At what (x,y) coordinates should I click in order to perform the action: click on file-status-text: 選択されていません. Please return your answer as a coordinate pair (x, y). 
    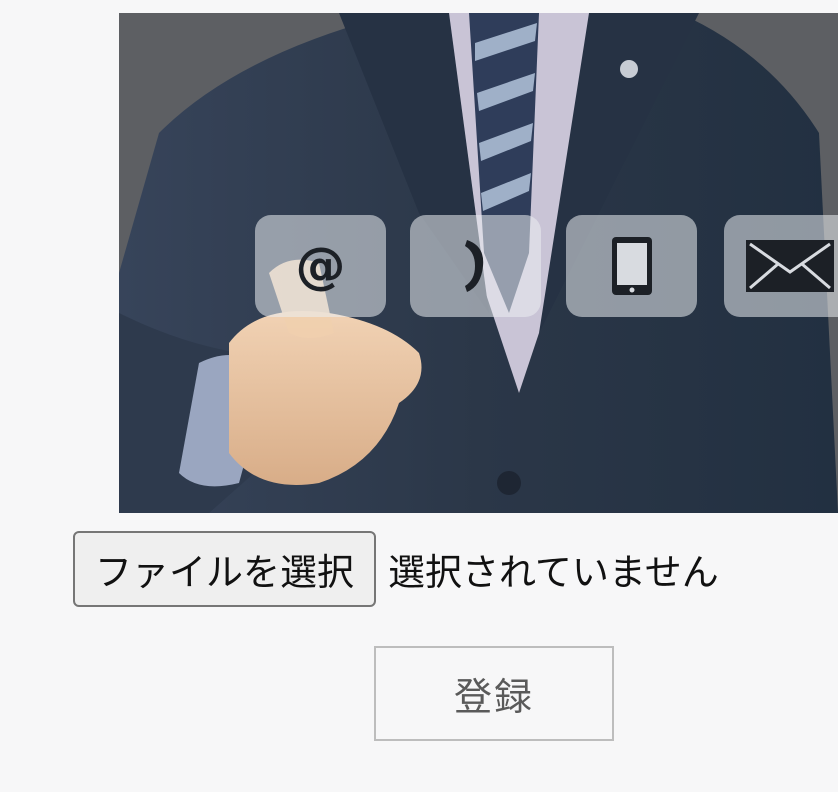
    Looking at the image, I should click on (553, 572).